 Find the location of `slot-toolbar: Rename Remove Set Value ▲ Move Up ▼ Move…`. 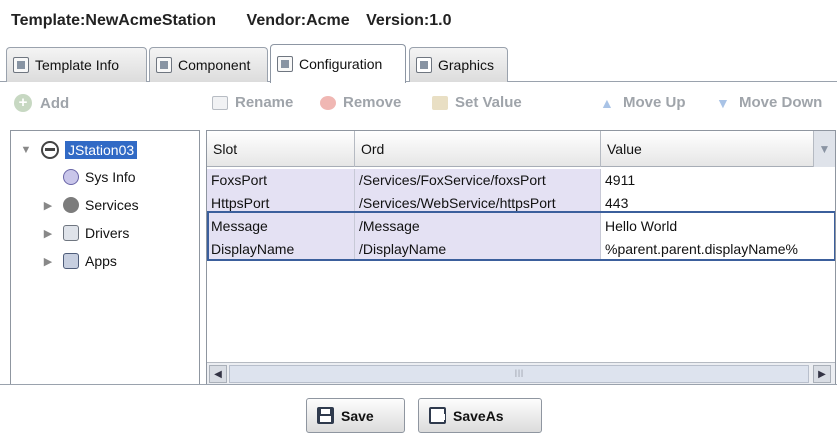

slot-toolbar: Rename Remove Set Value ▲ Move Up ▼ Move… is located at coordinates (520, 103).